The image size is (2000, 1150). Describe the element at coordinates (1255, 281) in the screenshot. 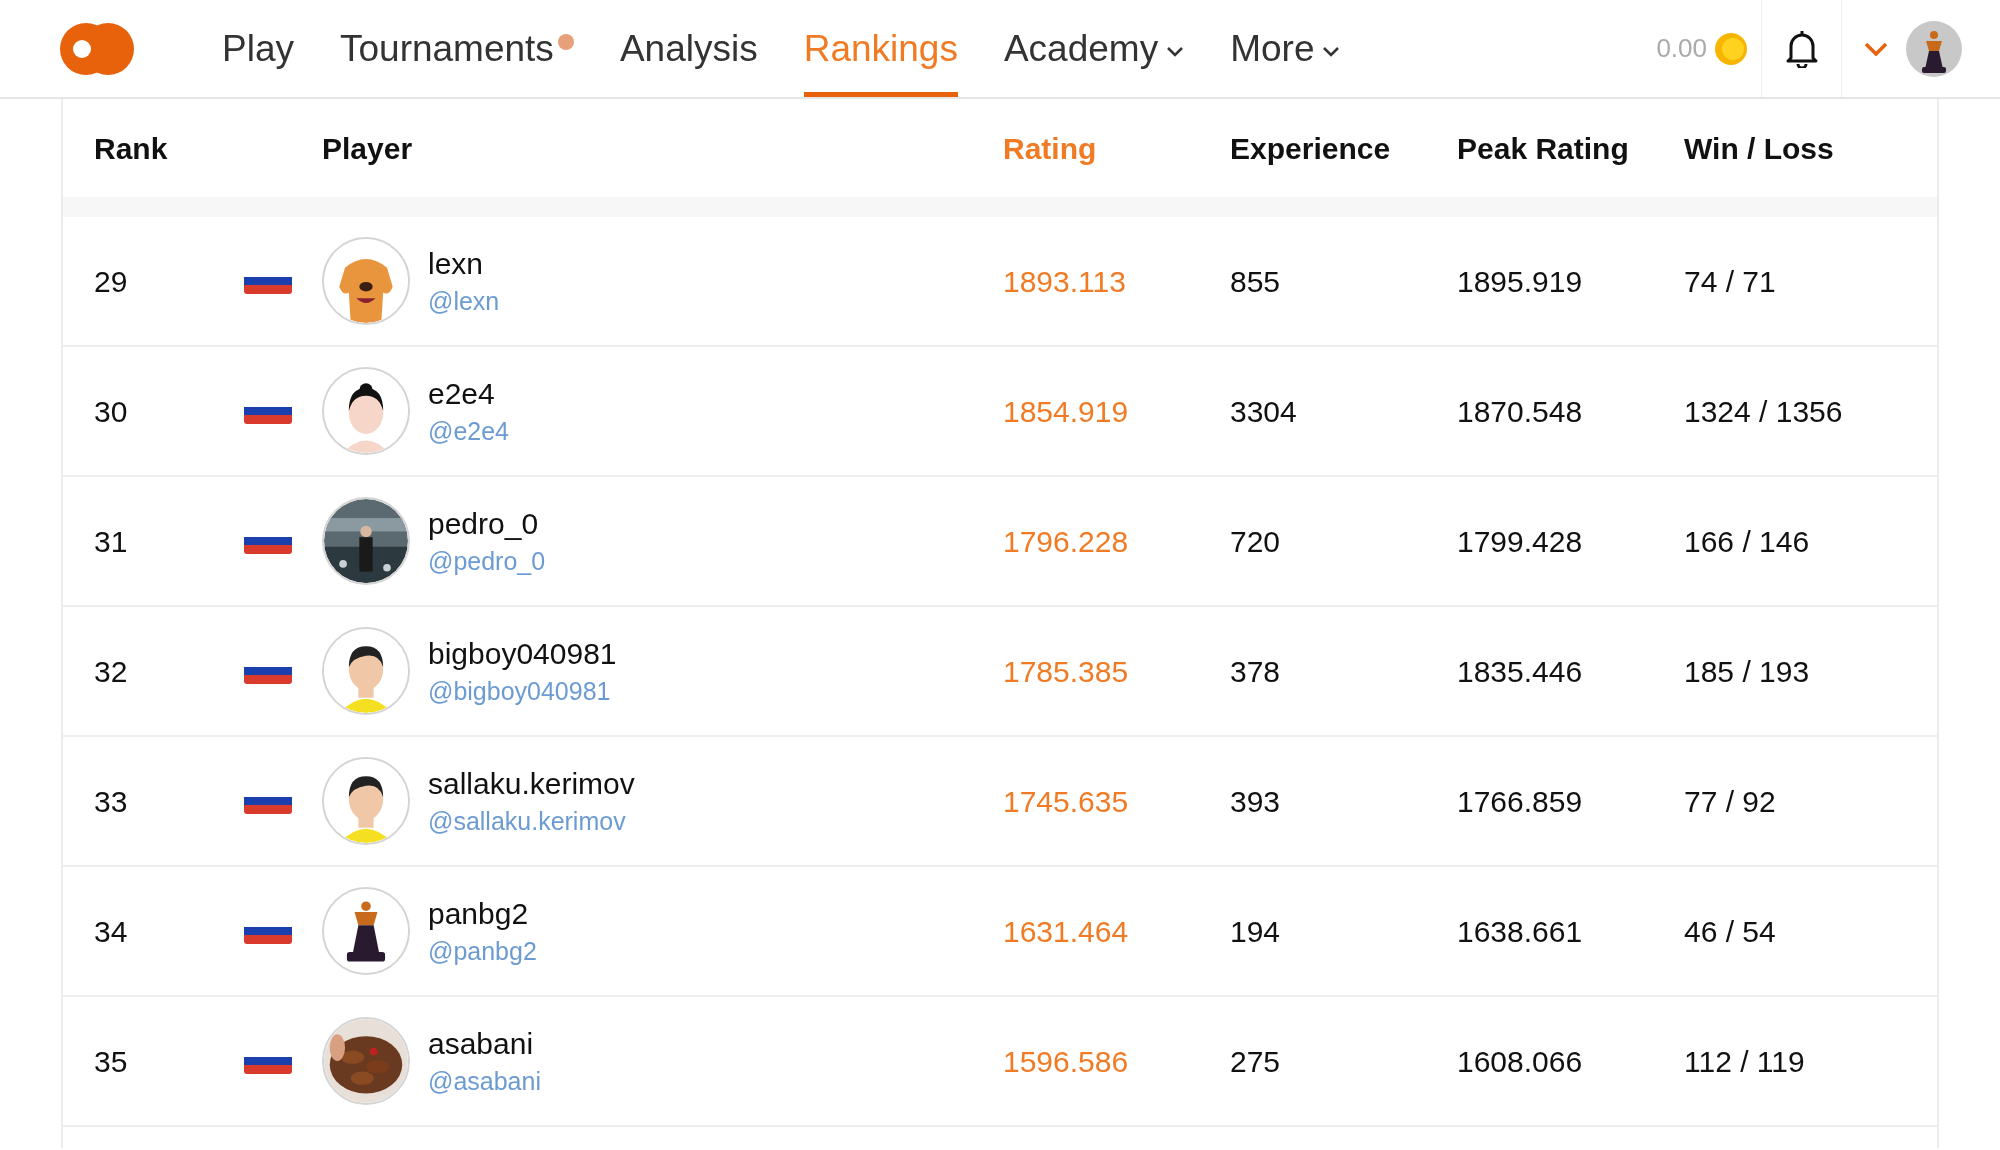

I see `experience-cell: 855` at that location.